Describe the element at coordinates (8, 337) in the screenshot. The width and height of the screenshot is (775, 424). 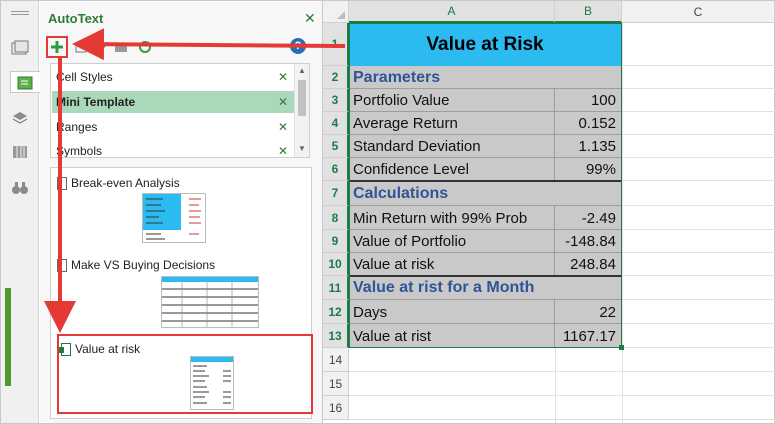
I see `pane-resize-handle` at that location.